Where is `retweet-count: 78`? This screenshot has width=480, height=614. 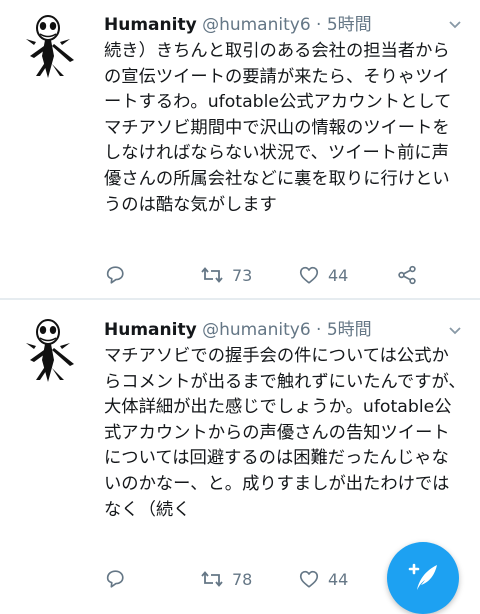 retweet-count: 78 is located at coordinates (242, 579).